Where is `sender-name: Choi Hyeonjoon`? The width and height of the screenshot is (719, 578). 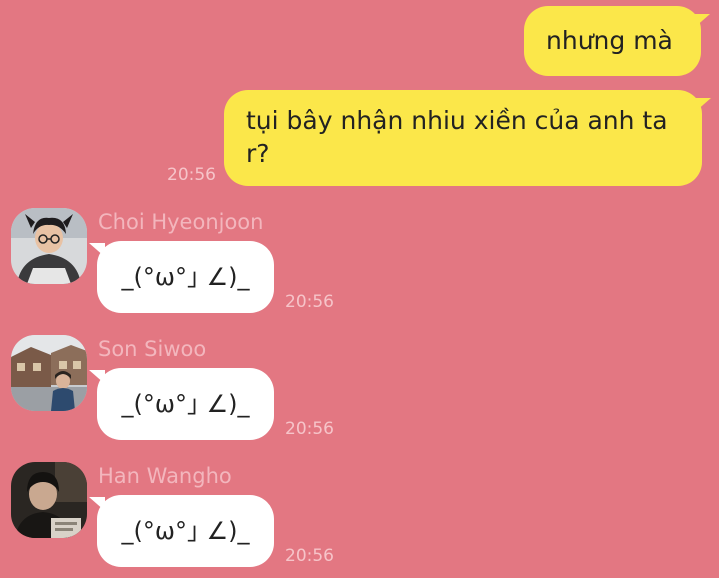 sender-name: Choi Hyeonjoon is located at coordinates (181, 222).